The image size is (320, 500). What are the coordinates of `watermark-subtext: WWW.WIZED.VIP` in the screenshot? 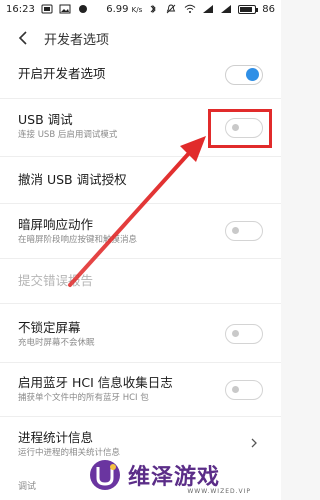 It's located at (219, 491).